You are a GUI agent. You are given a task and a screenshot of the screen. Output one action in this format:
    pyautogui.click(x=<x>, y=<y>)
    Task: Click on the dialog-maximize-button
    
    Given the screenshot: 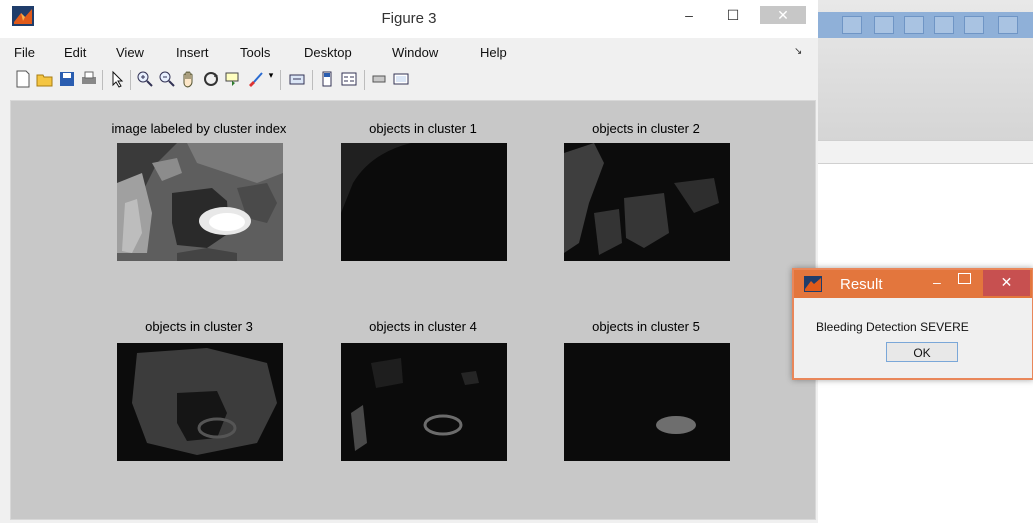 What is the action you would take?
    pyautogui.click(x=964, y=278)
    